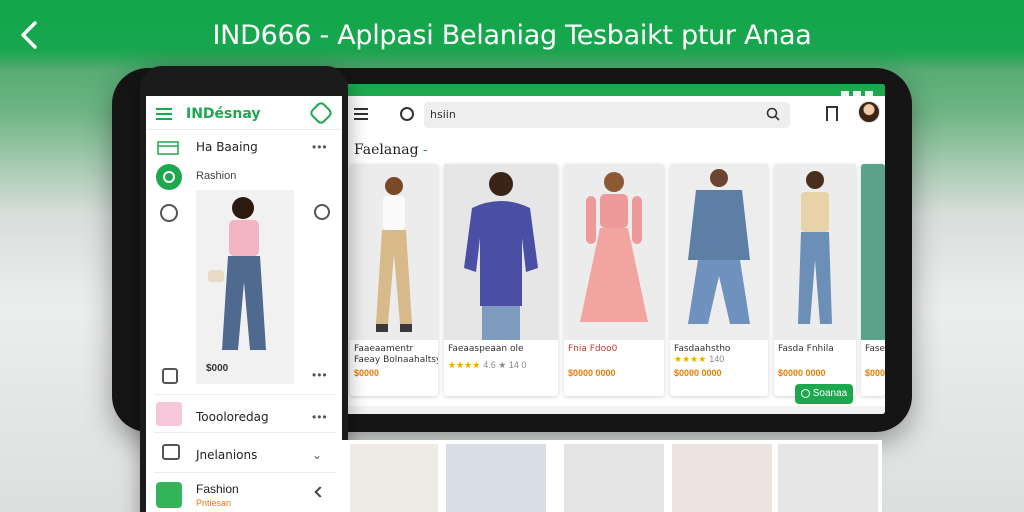  I want to click on settings-icon, so click(169, 213).